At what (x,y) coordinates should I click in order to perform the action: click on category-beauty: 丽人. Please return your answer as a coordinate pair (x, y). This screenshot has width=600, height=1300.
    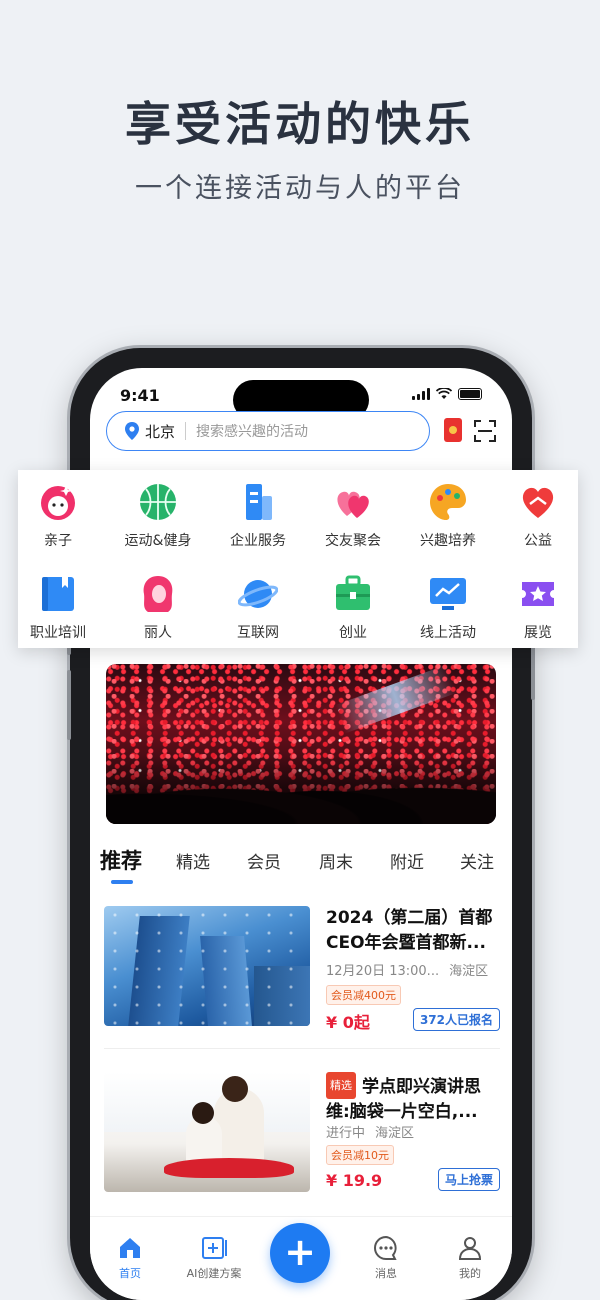
    Looking at the image, I should click on (158, 608).